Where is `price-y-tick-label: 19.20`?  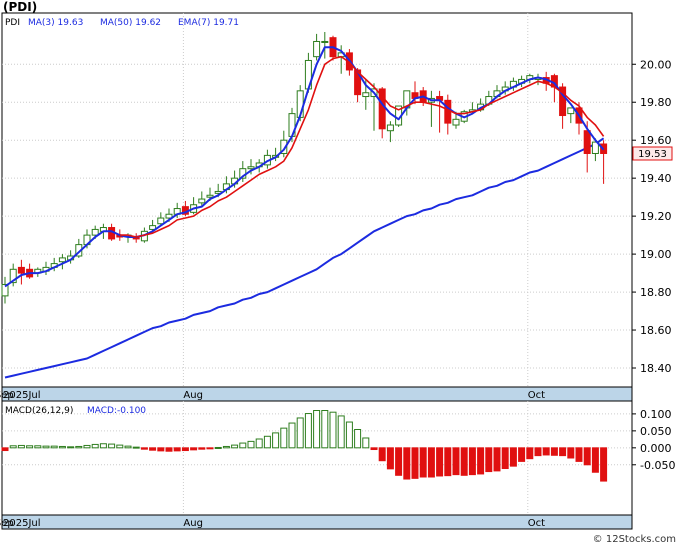 price-y-tick-label: 19.20 is located at coordinates (656, 216).